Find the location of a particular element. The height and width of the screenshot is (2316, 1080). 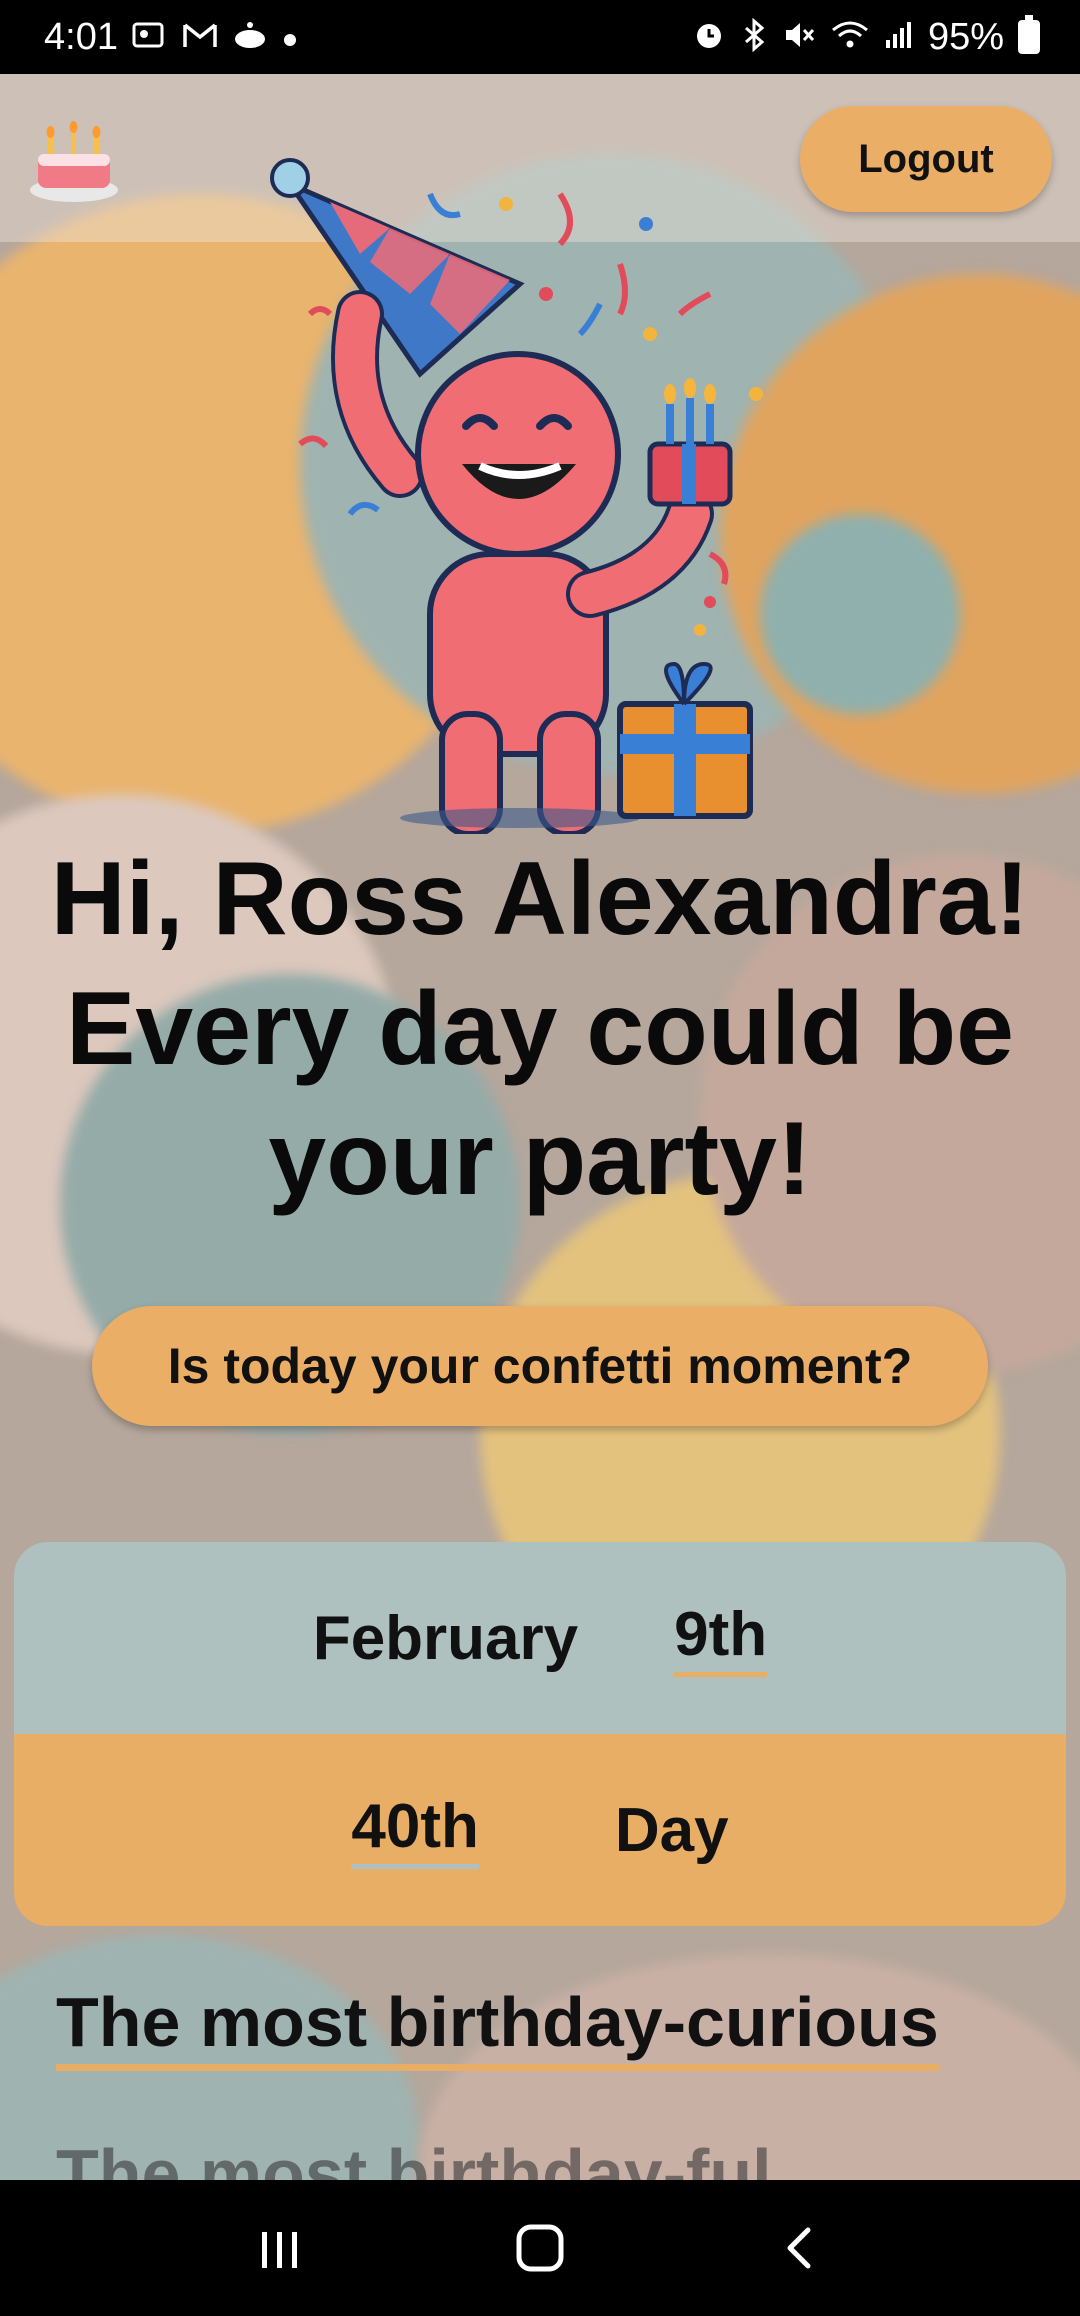

section-heading-ful: The most birthday-ful is located at coordinates (414, 2157).